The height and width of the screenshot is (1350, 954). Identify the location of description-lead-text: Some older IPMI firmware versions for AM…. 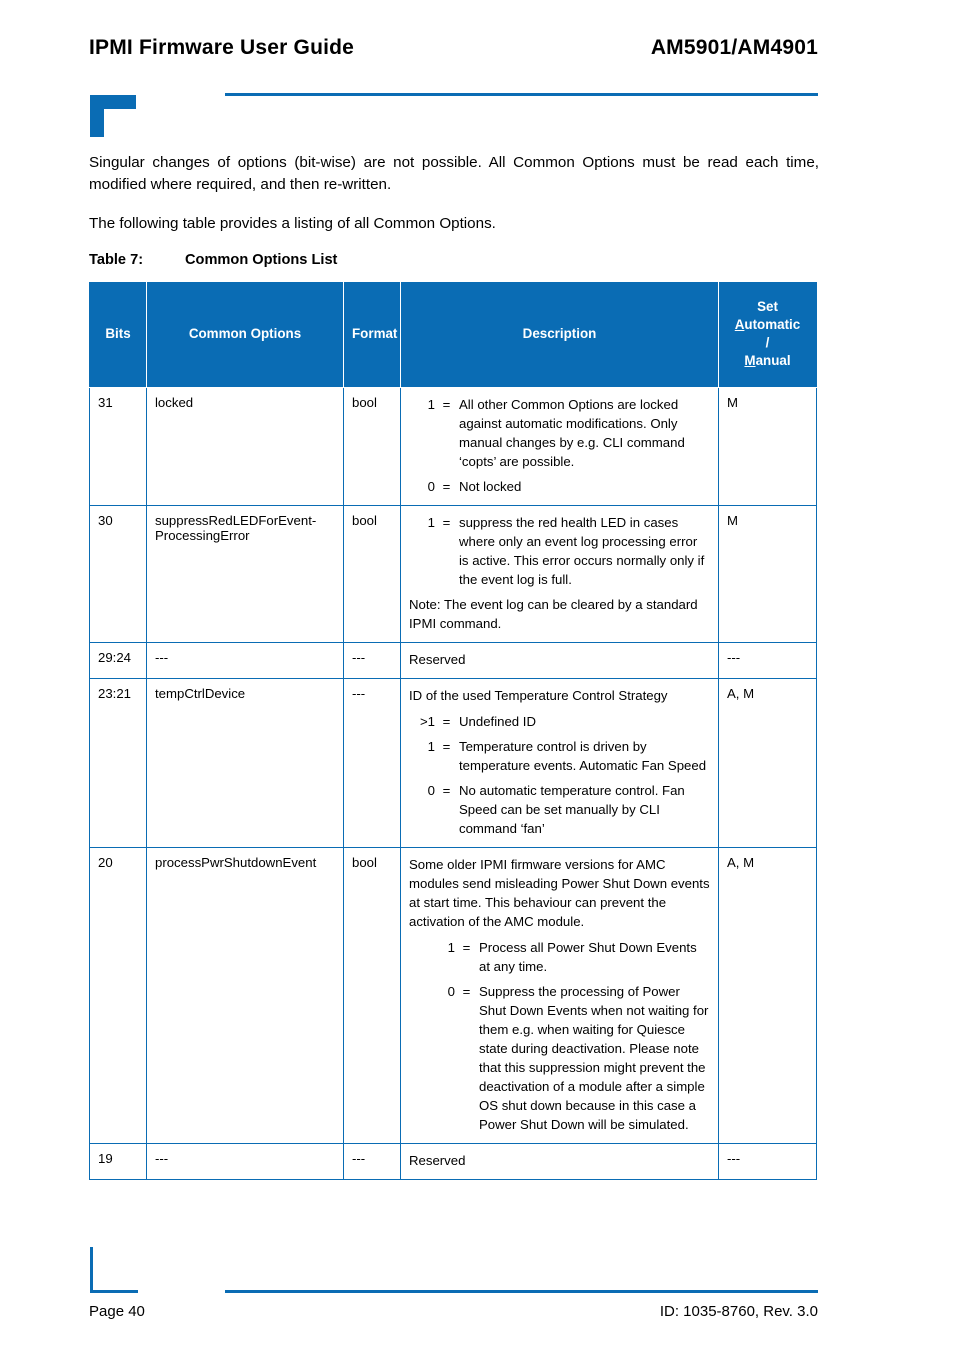
(559, 893).